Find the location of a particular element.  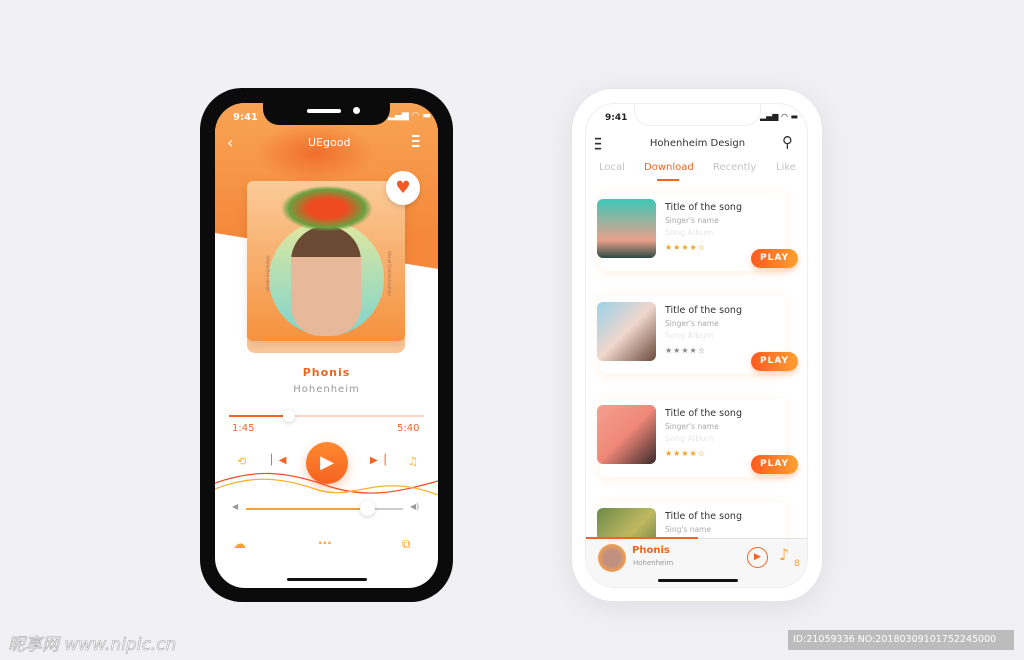

more-icon: ··· is located at coordinates (325, 543).